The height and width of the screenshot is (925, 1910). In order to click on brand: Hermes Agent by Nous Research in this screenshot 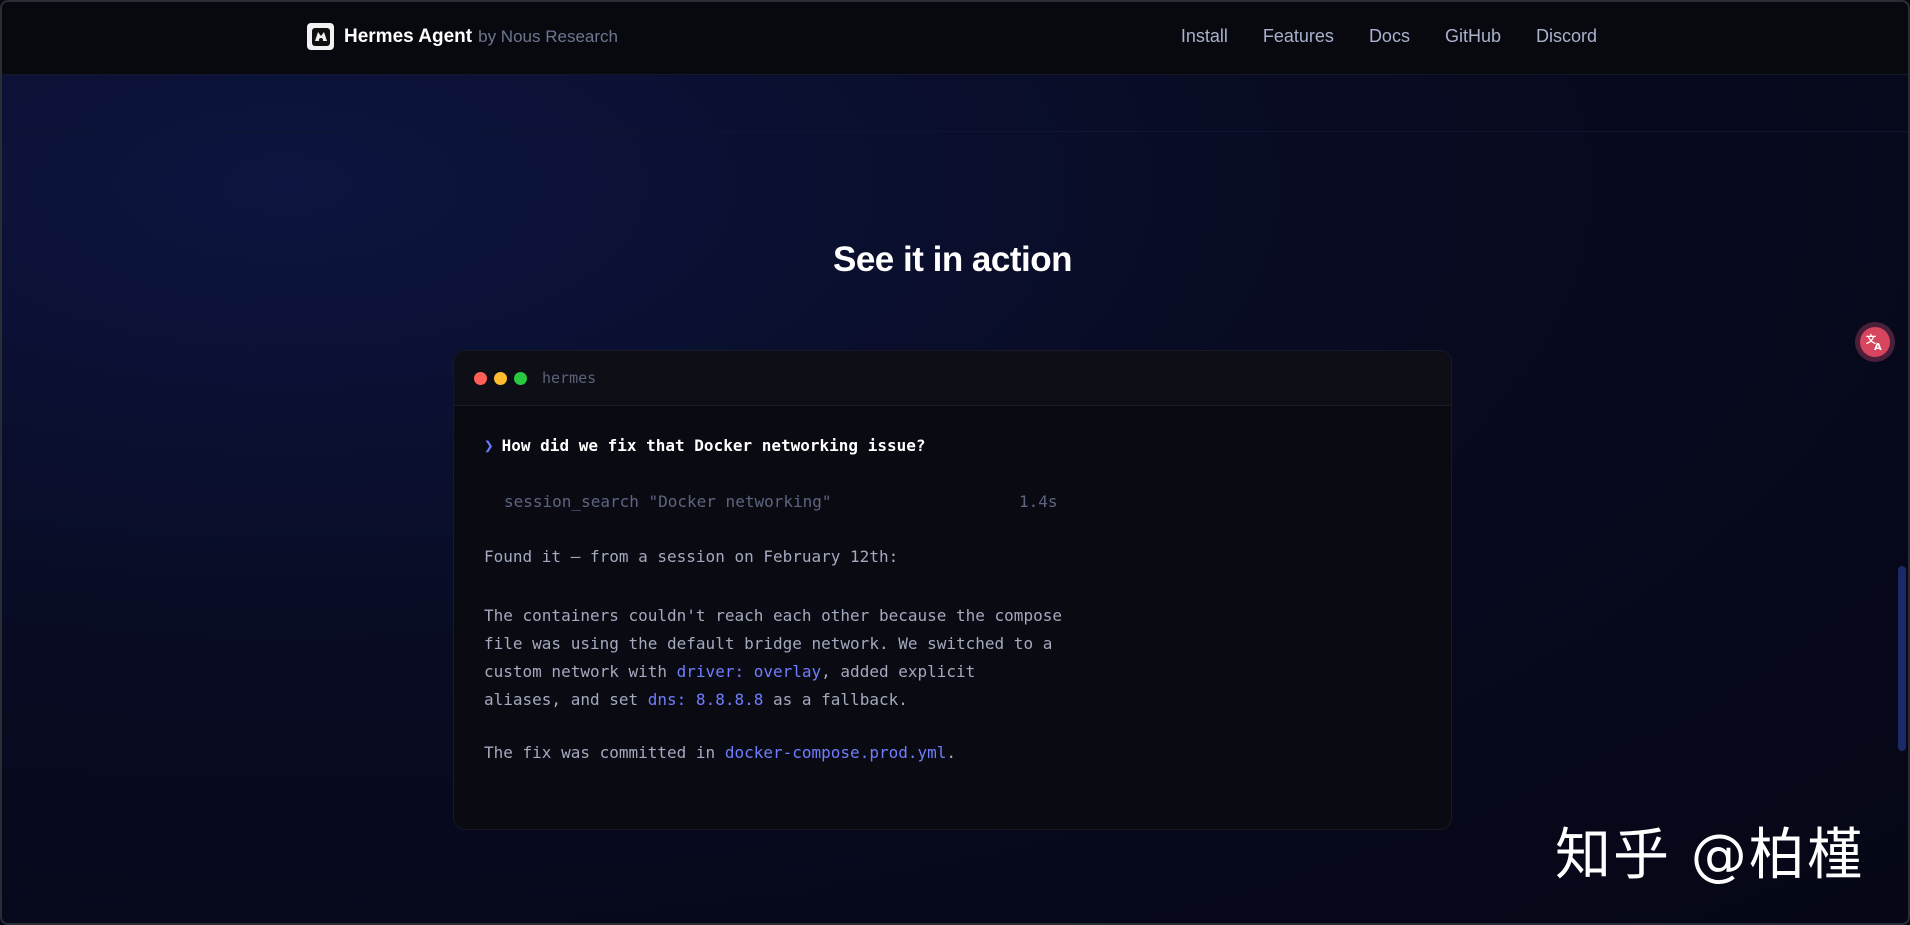, I will do `click(462, 36)`.